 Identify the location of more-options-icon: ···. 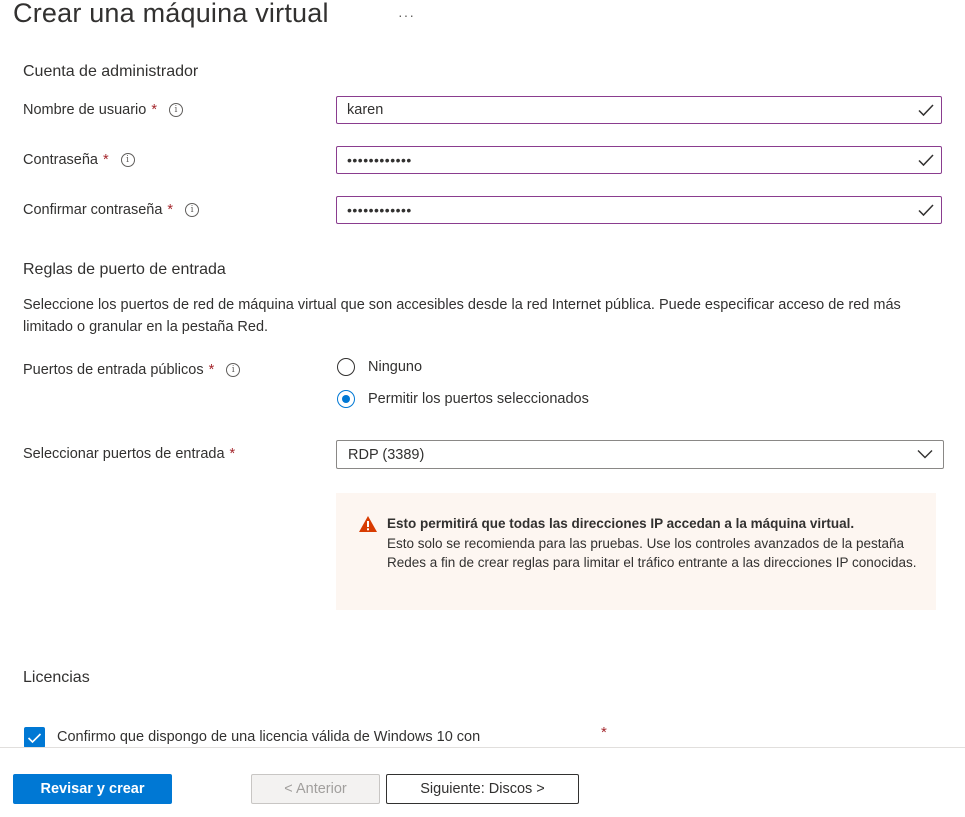
(406, 15).